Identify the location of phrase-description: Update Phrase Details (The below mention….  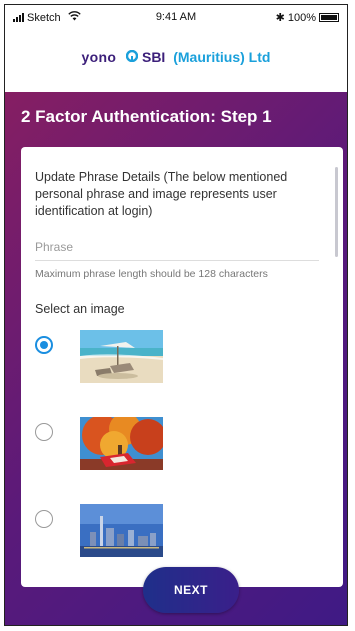
(161, 194).